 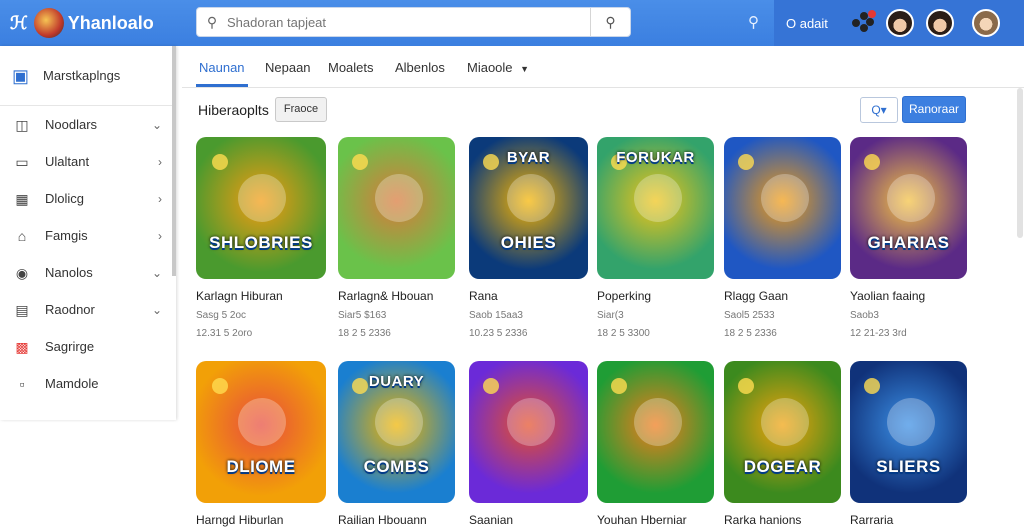 I want to click on app-thumbnail: SLIERS, so click(x=908, y=432).